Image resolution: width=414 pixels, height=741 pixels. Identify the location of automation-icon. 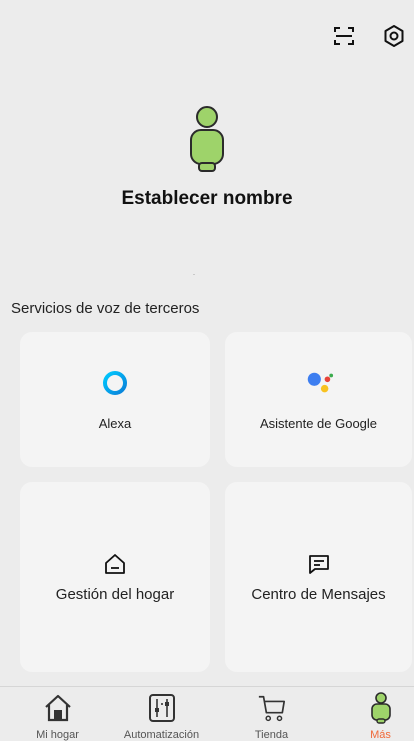
(162, 708).